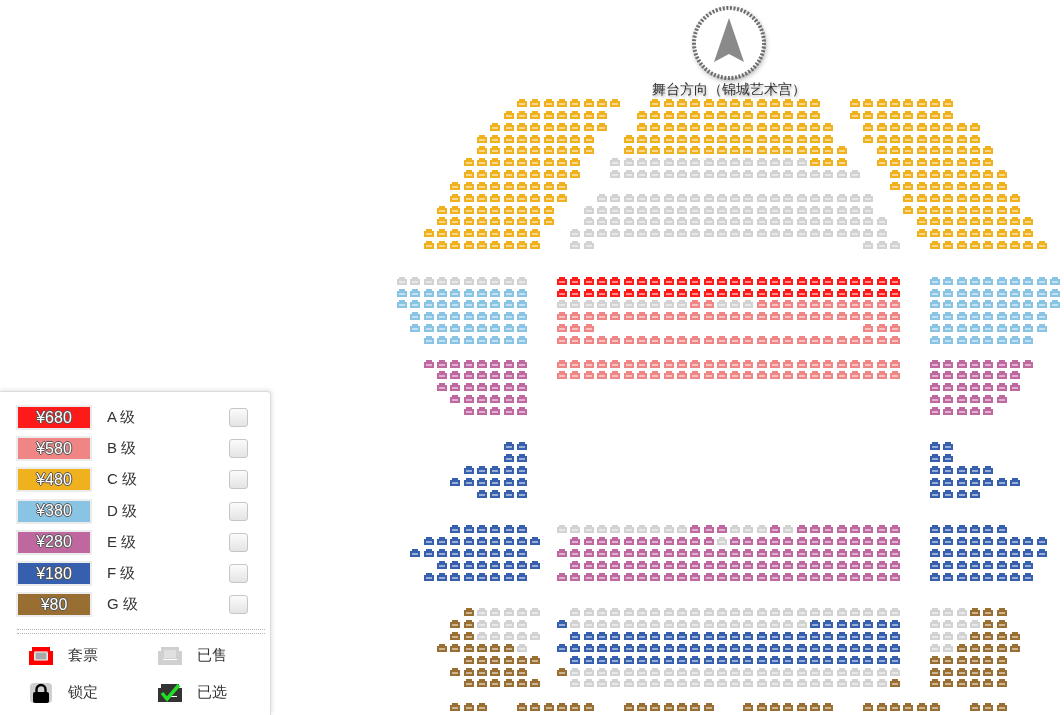 The height and width of the screenshot is (715, 1064). Describe the element at coordinates (54, 542) in the screenshot. I see `price-tag: ¥280` at that location.